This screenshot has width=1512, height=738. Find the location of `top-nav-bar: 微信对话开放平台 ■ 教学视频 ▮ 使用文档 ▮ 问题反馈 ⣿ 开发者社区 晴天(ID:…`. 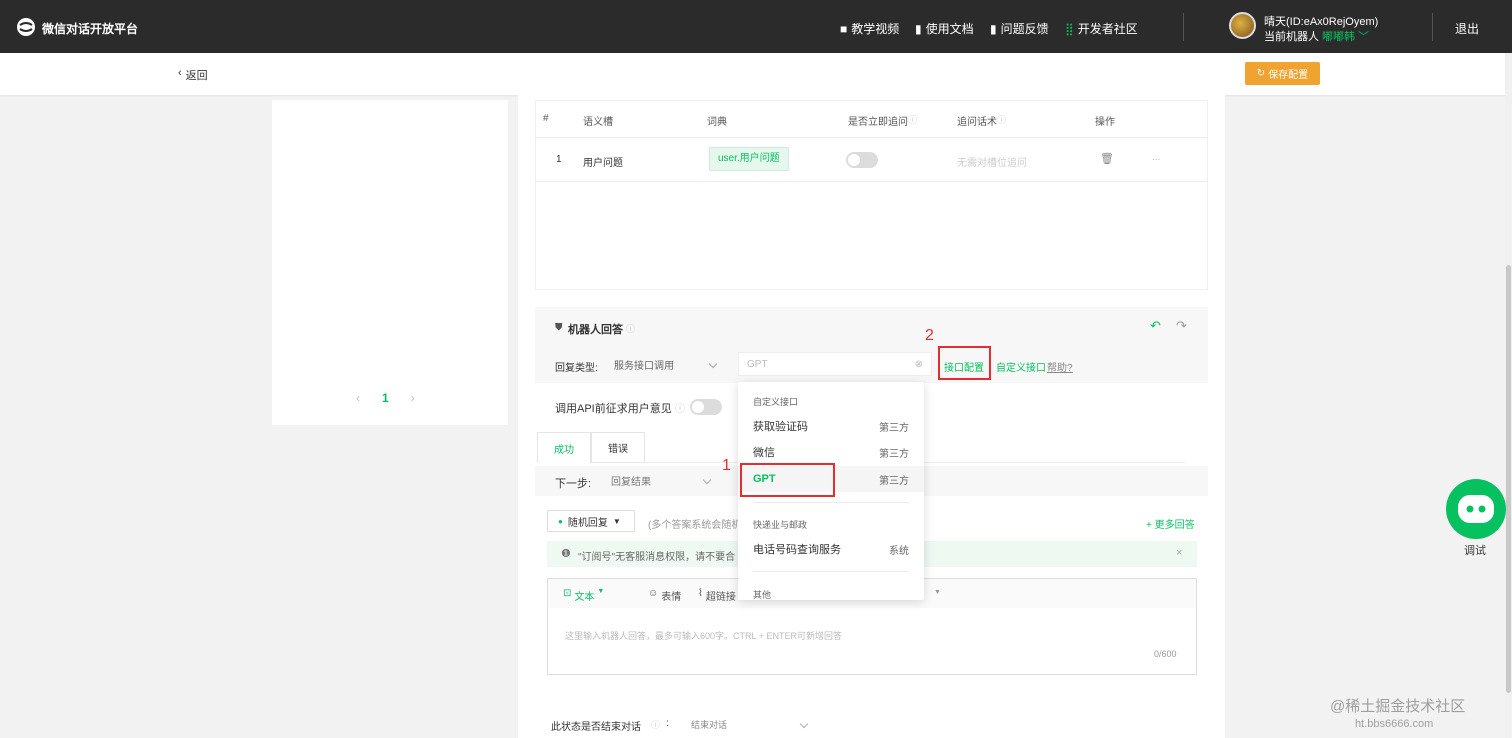

top-nav-bar: 微信对话开放平台 ■ 教学视频 ▮ 使用文档 ▮ 问题反馈 ⣿ 开发者社区 晴天(ID:… is located at coordinates (756, 26).